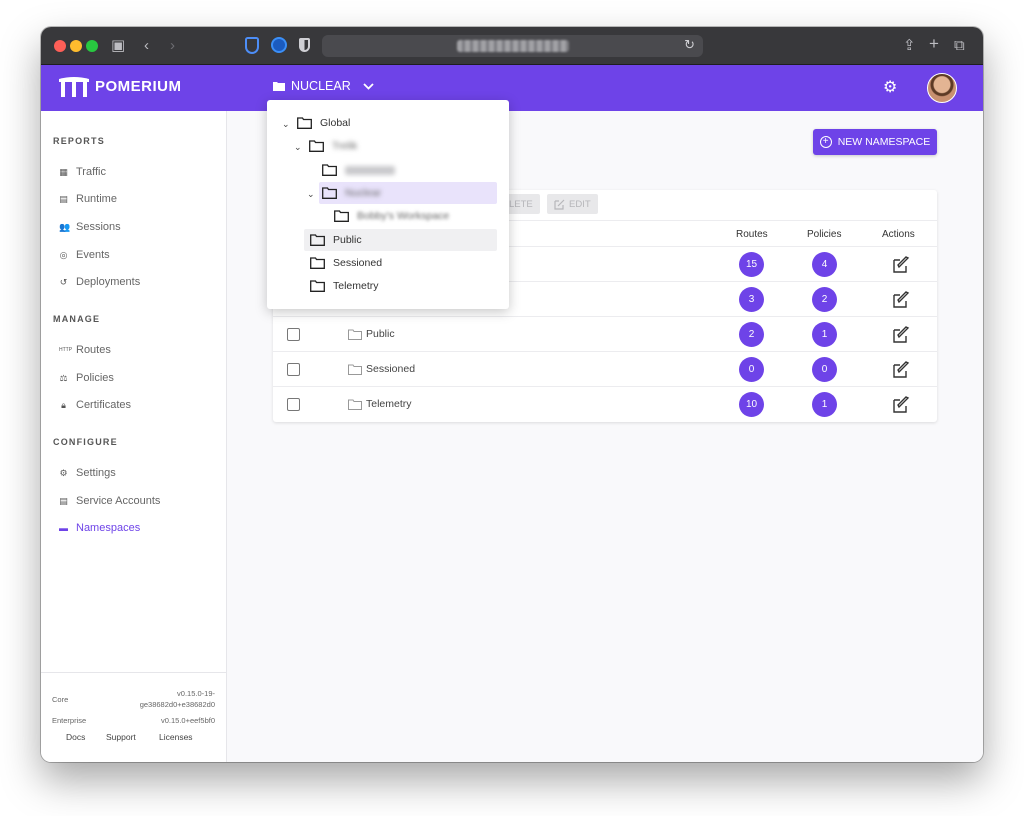 Image resolution: width=1024 pixels, height=816 pixels. I want to click on password-manager-icon, so click(279, 45).